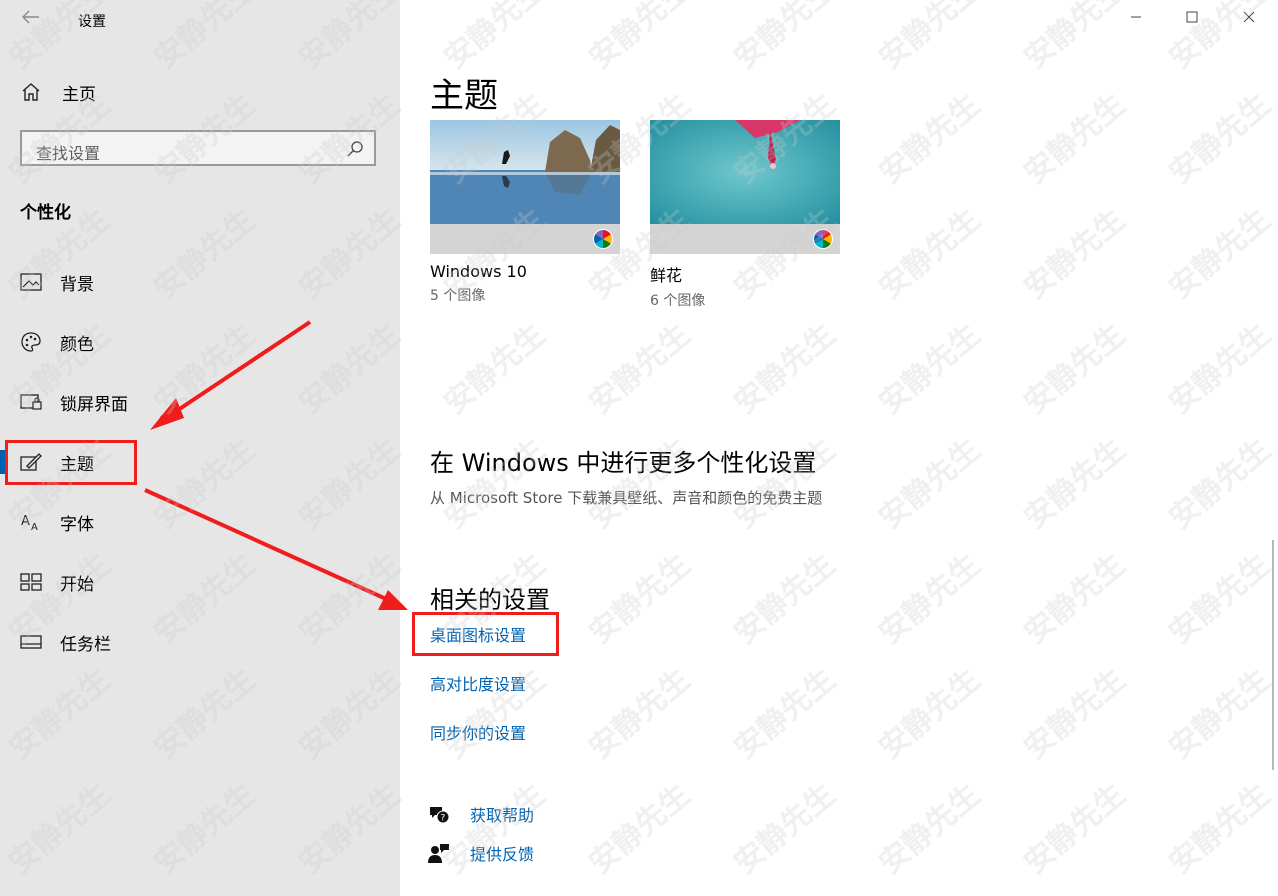  What do you see at coordinates (233, 372) in the screenshot?
I see `arrow-to-theme` at bounding box center [233, 372].